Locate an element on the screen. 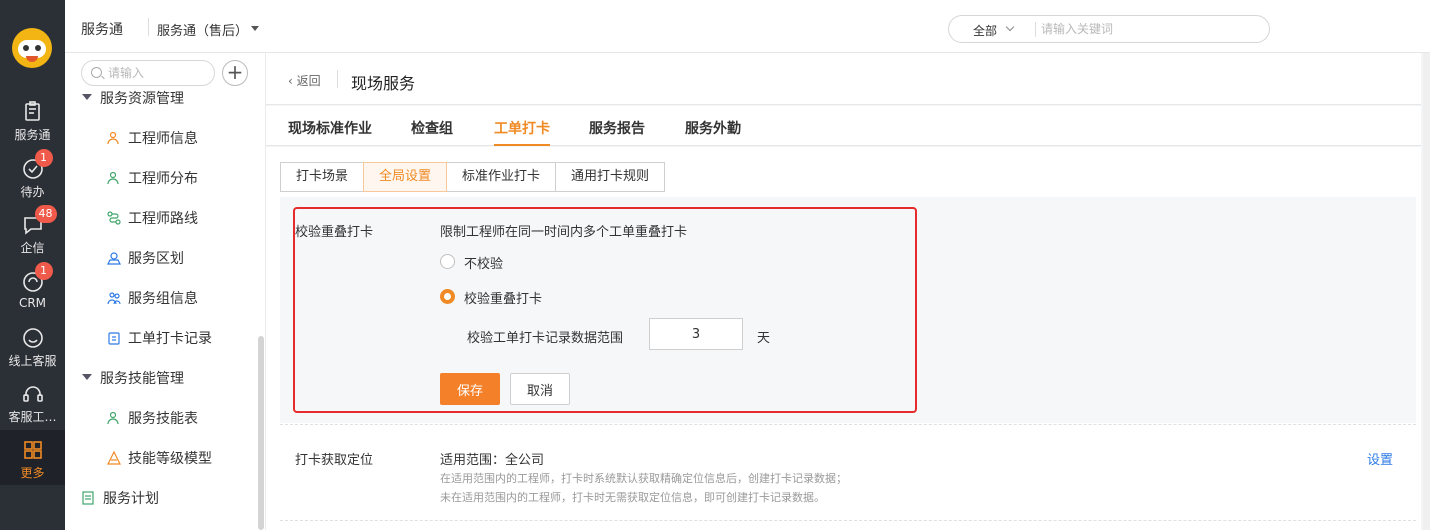 This screenshot has height=530, width=1430. seg-standard-work-checkin: 标准作业打卡 is located at coordinates (501, 177).